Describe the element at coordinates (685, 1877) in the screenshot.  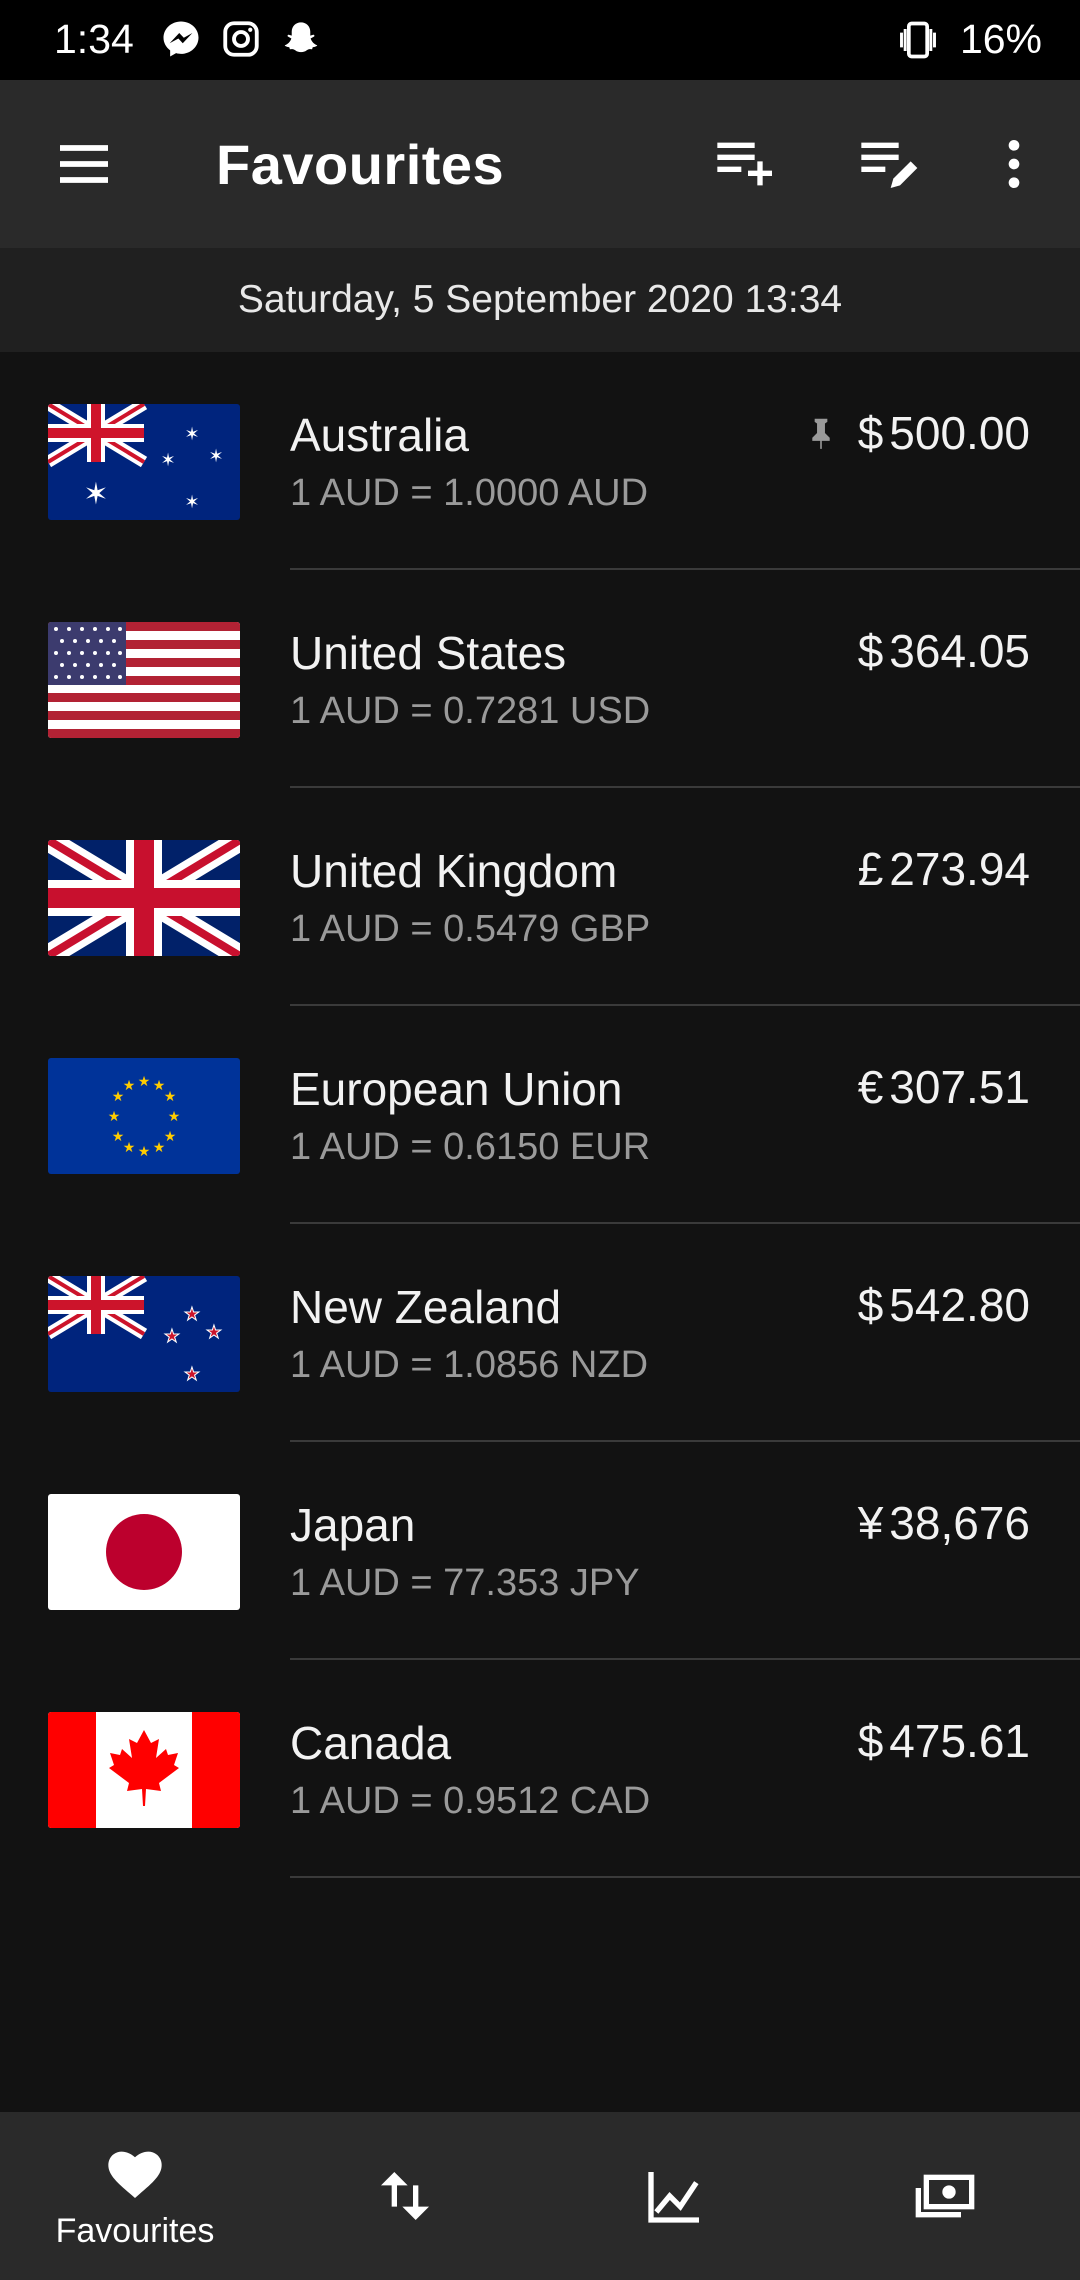
I see `row-divider` at that location.